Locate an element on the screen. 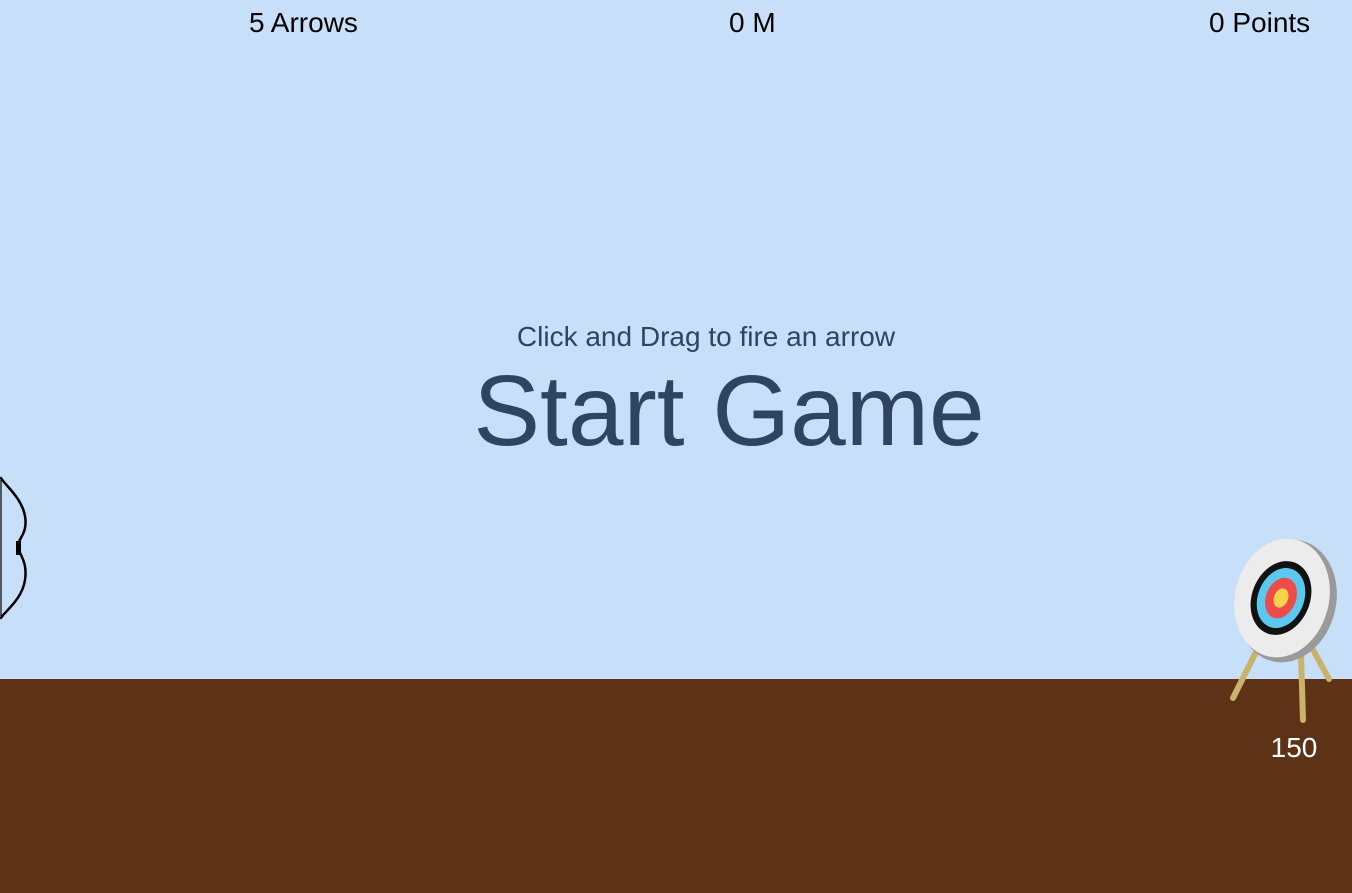 Image resolution: width=1352 pixels, height=893 pixels. arrows-remaining: 5 Arrows is located at coordinates (303, 22).